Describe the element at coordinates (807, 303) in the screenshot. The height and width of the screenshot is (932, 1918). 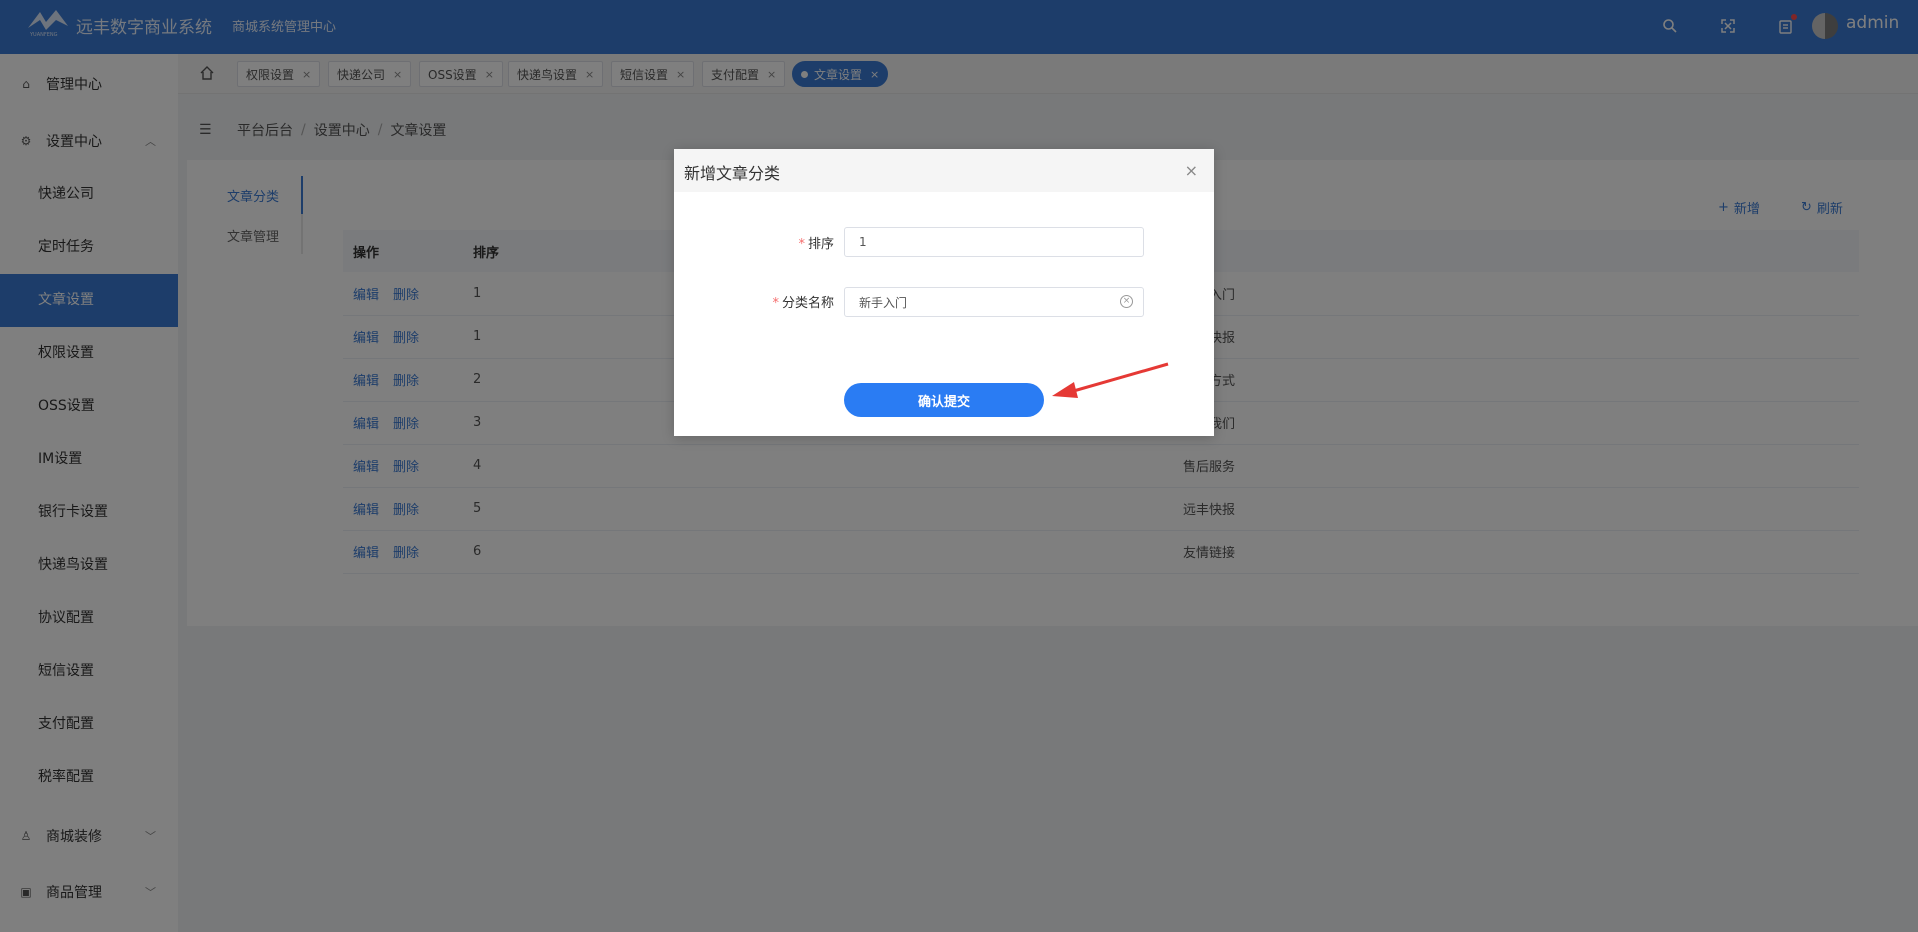
I see `category-name-label-text: 分类名称` at that location.